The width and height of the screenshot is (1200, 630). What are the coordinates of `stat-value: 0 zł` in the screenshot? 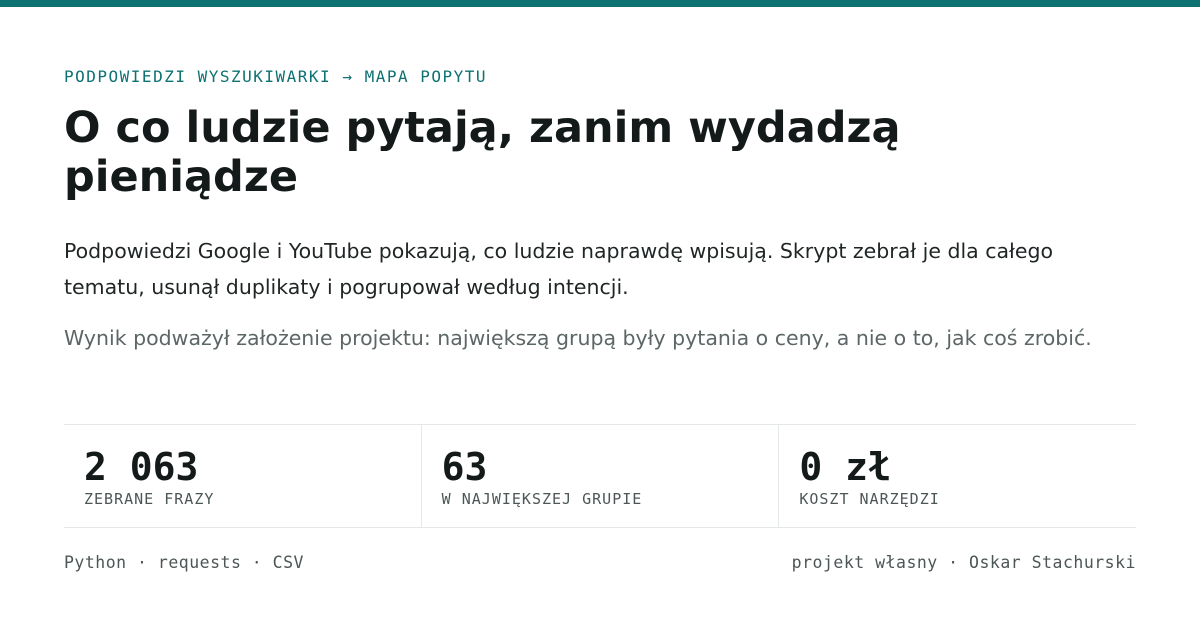 It's located at (845, 467).